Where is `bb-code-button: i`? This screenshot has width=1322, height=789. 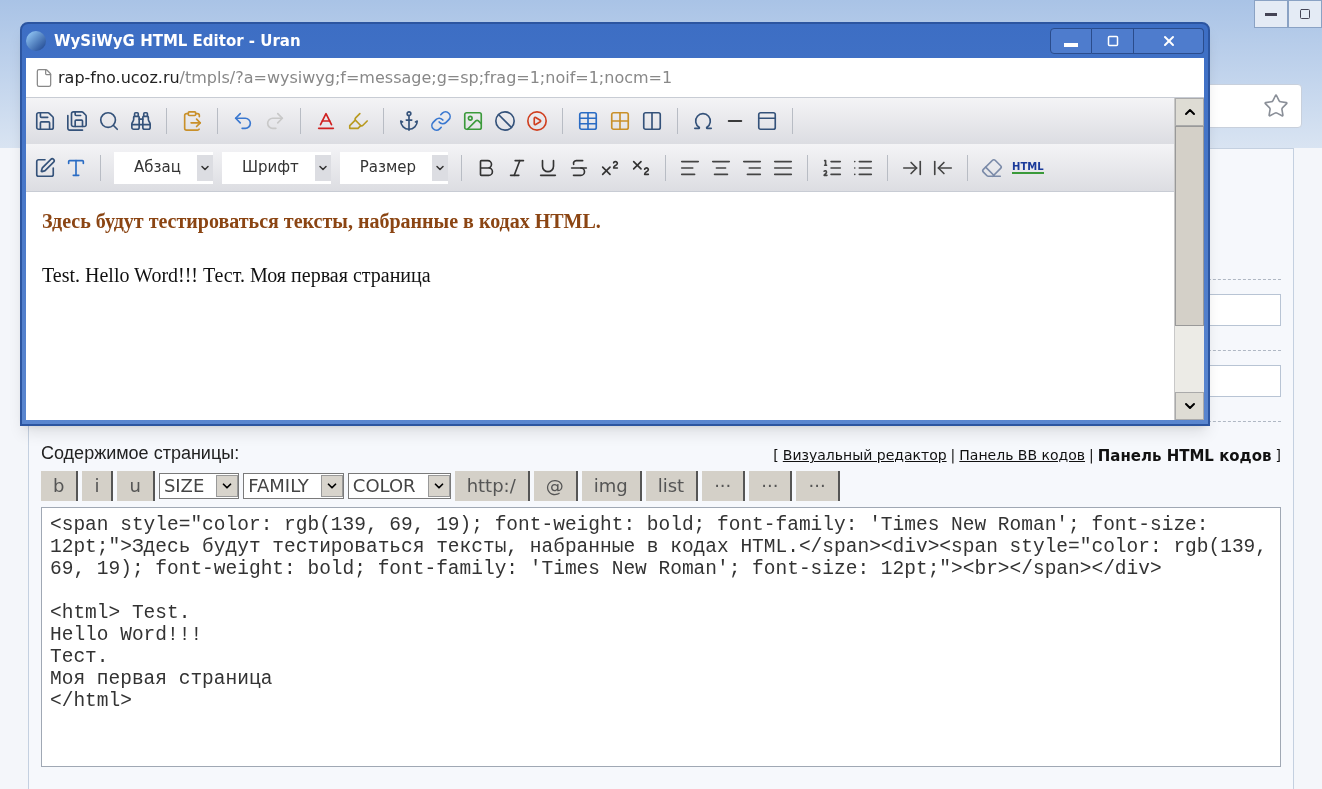 bb-code-button: i is located at coordinates (98, 486).